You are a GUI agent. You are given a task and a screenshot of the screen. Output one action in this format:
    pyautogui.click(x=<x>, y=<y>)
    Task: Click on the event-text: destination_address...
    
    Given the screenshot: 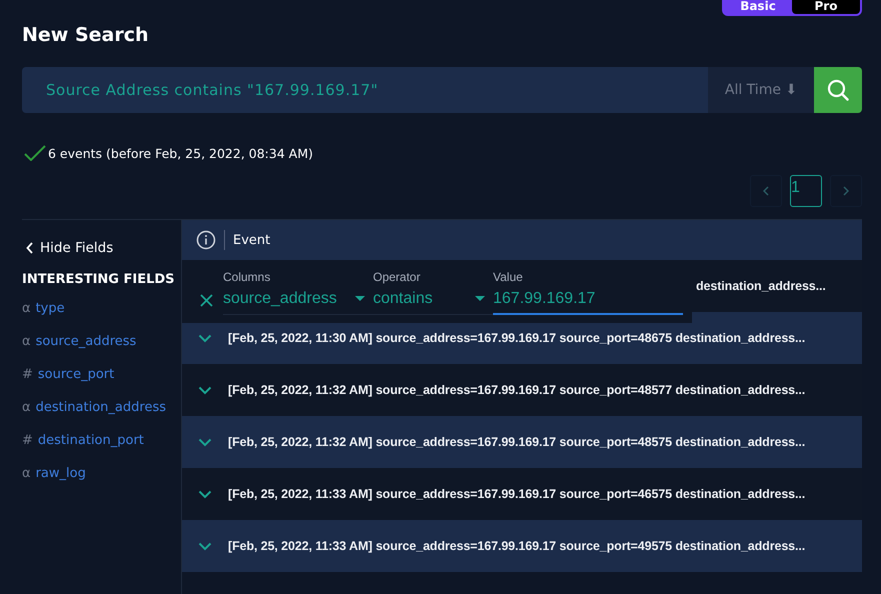 What is the action you would take?
    pyautogui.click(x=761, y=286)
    